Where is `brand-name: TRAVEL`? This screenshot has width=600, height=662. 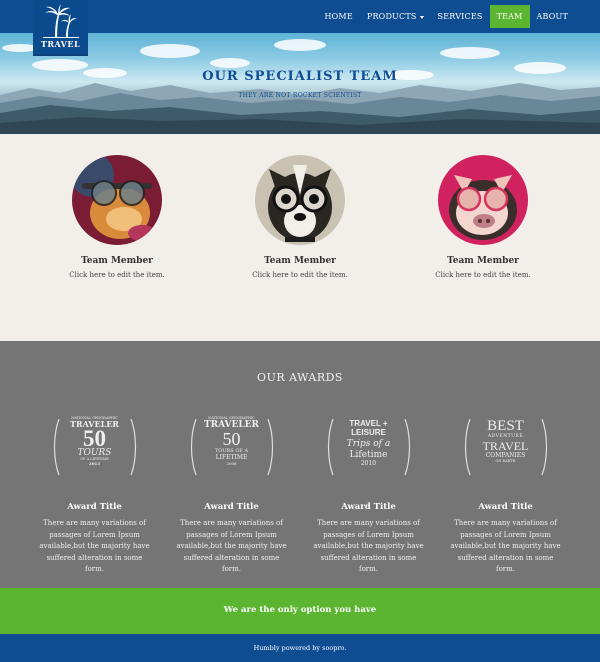
brand-name: TRAVEL is located at coordinates (60, 44).